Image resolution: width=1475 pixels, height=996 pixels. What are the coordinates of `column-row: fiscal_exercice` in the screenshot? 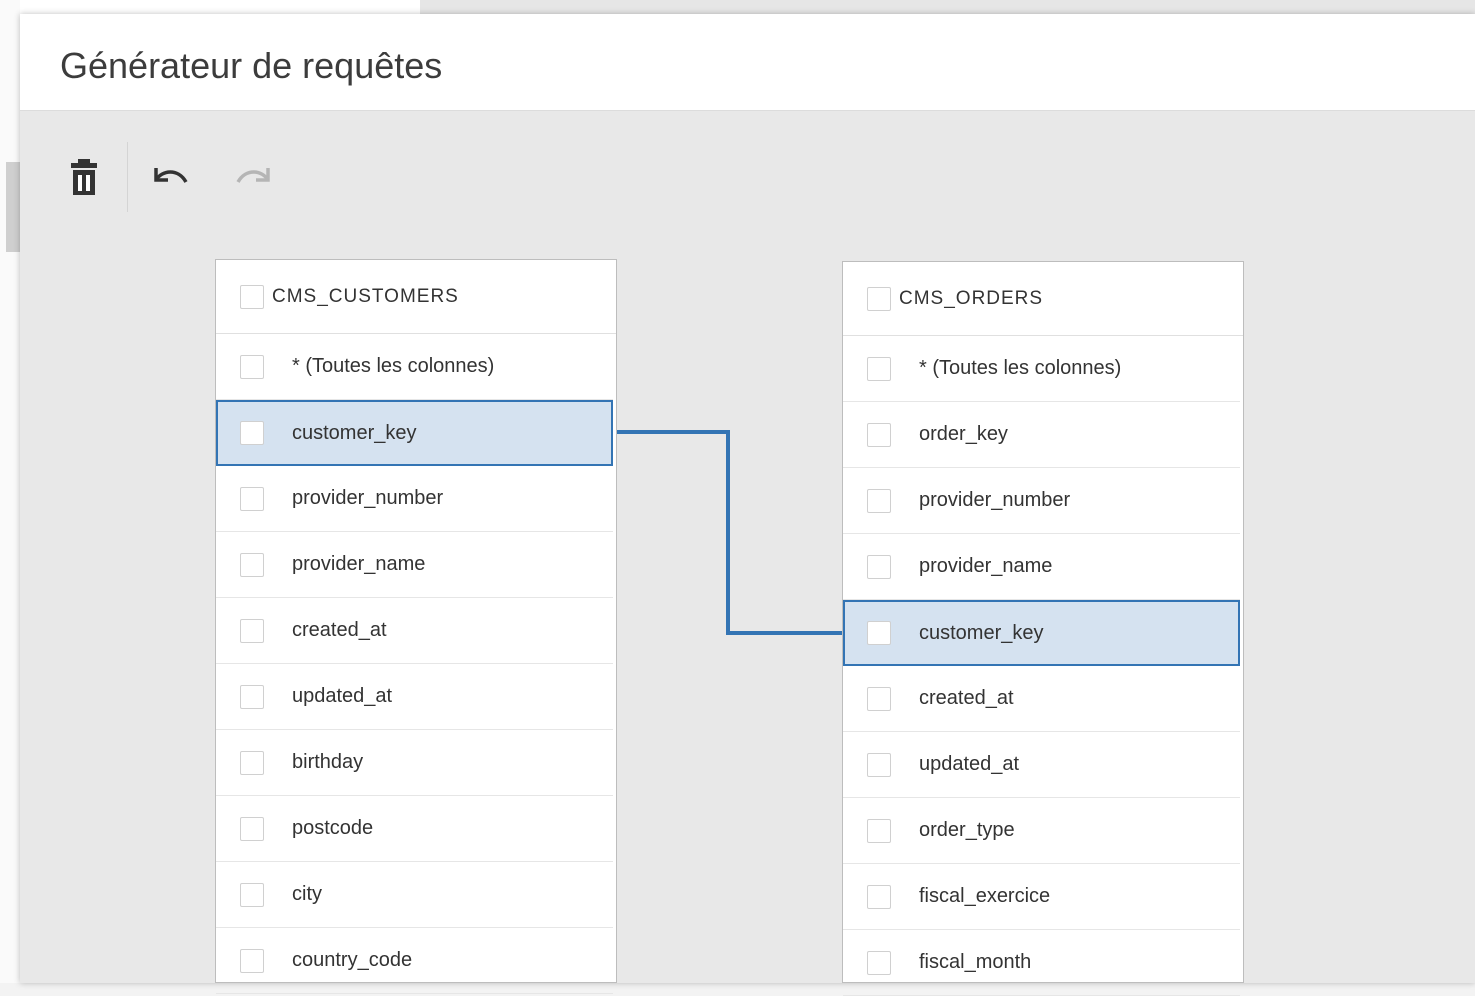 It's located at (1041, 897).